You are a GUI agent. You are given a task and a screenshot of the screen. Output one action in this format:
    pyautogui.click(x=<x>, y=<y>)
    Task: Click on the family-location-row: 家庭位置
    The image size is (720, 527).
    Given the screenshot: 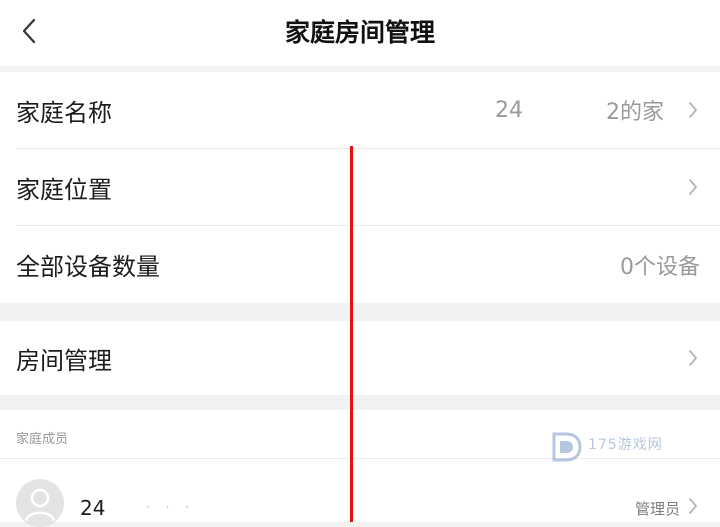 What is the action you would take?
    pyautogui.click(x=360, y=187)
    